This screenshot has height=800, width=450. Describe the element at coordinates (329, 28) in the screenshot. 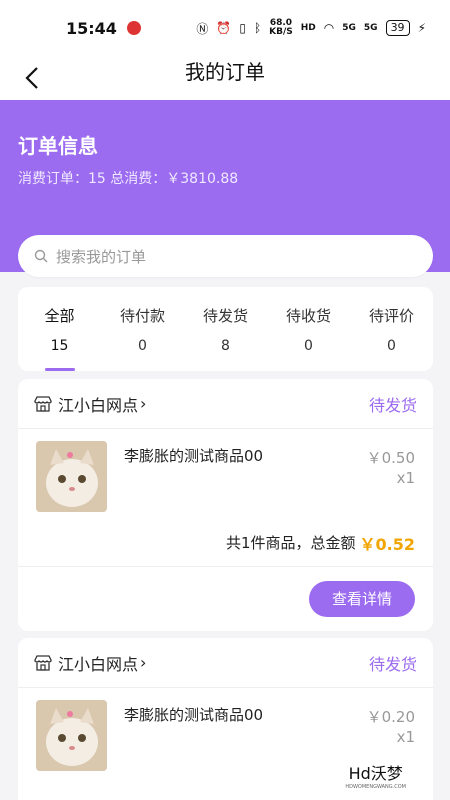

I see `wifi-icon: ◠` at that location.